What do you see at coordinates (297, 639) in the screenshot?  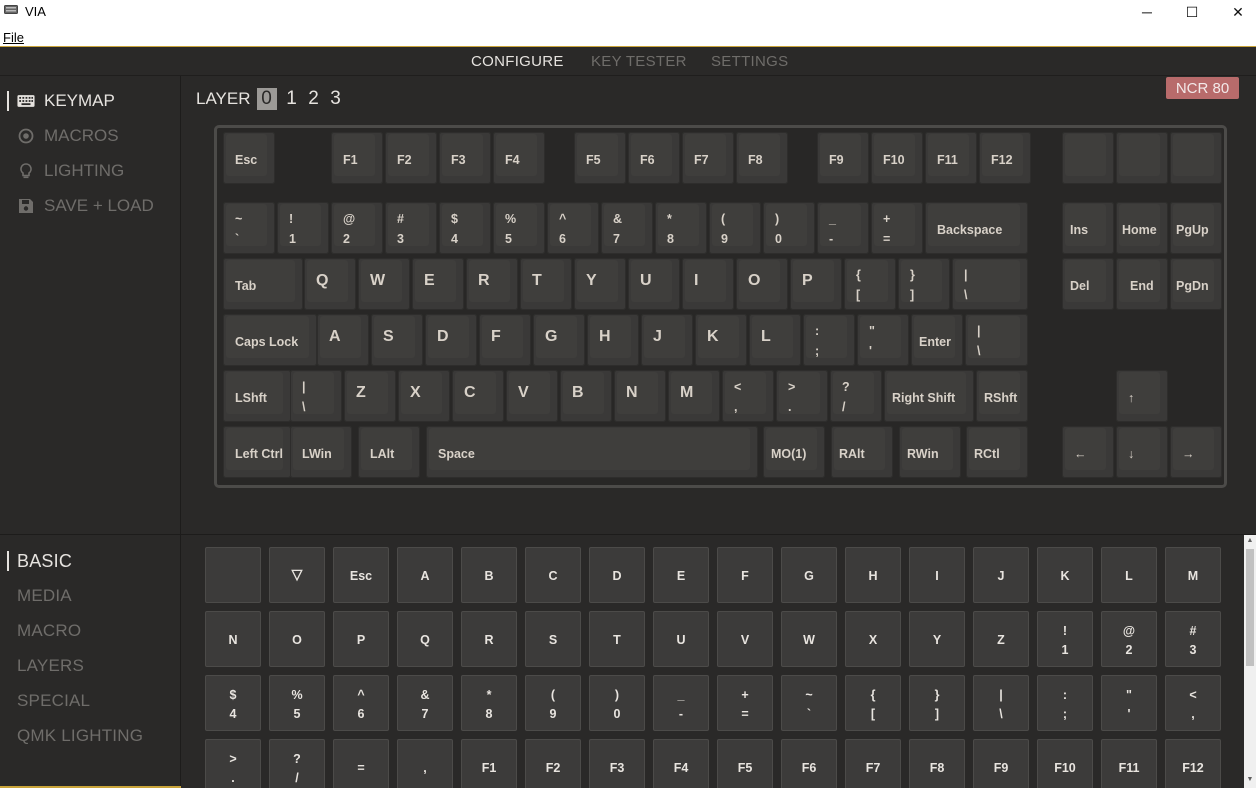 I see `keycode-o: O` at bounding box center [297, 639].